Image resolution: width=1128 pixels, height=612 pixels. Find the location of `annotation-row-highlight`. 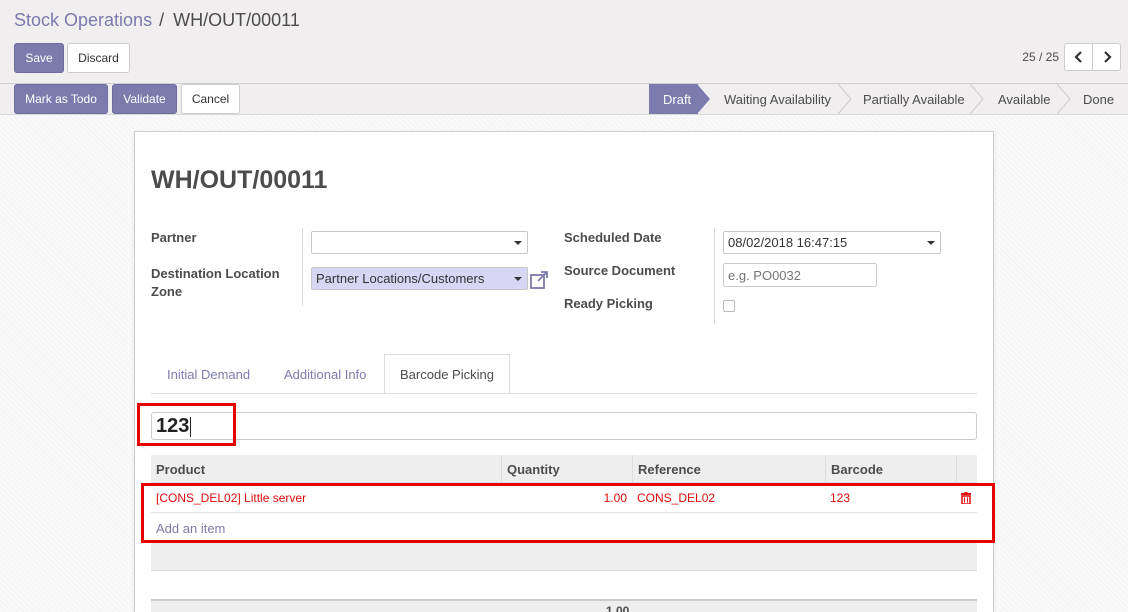

annotation-row-highlight is located at coordinates (568, 513).